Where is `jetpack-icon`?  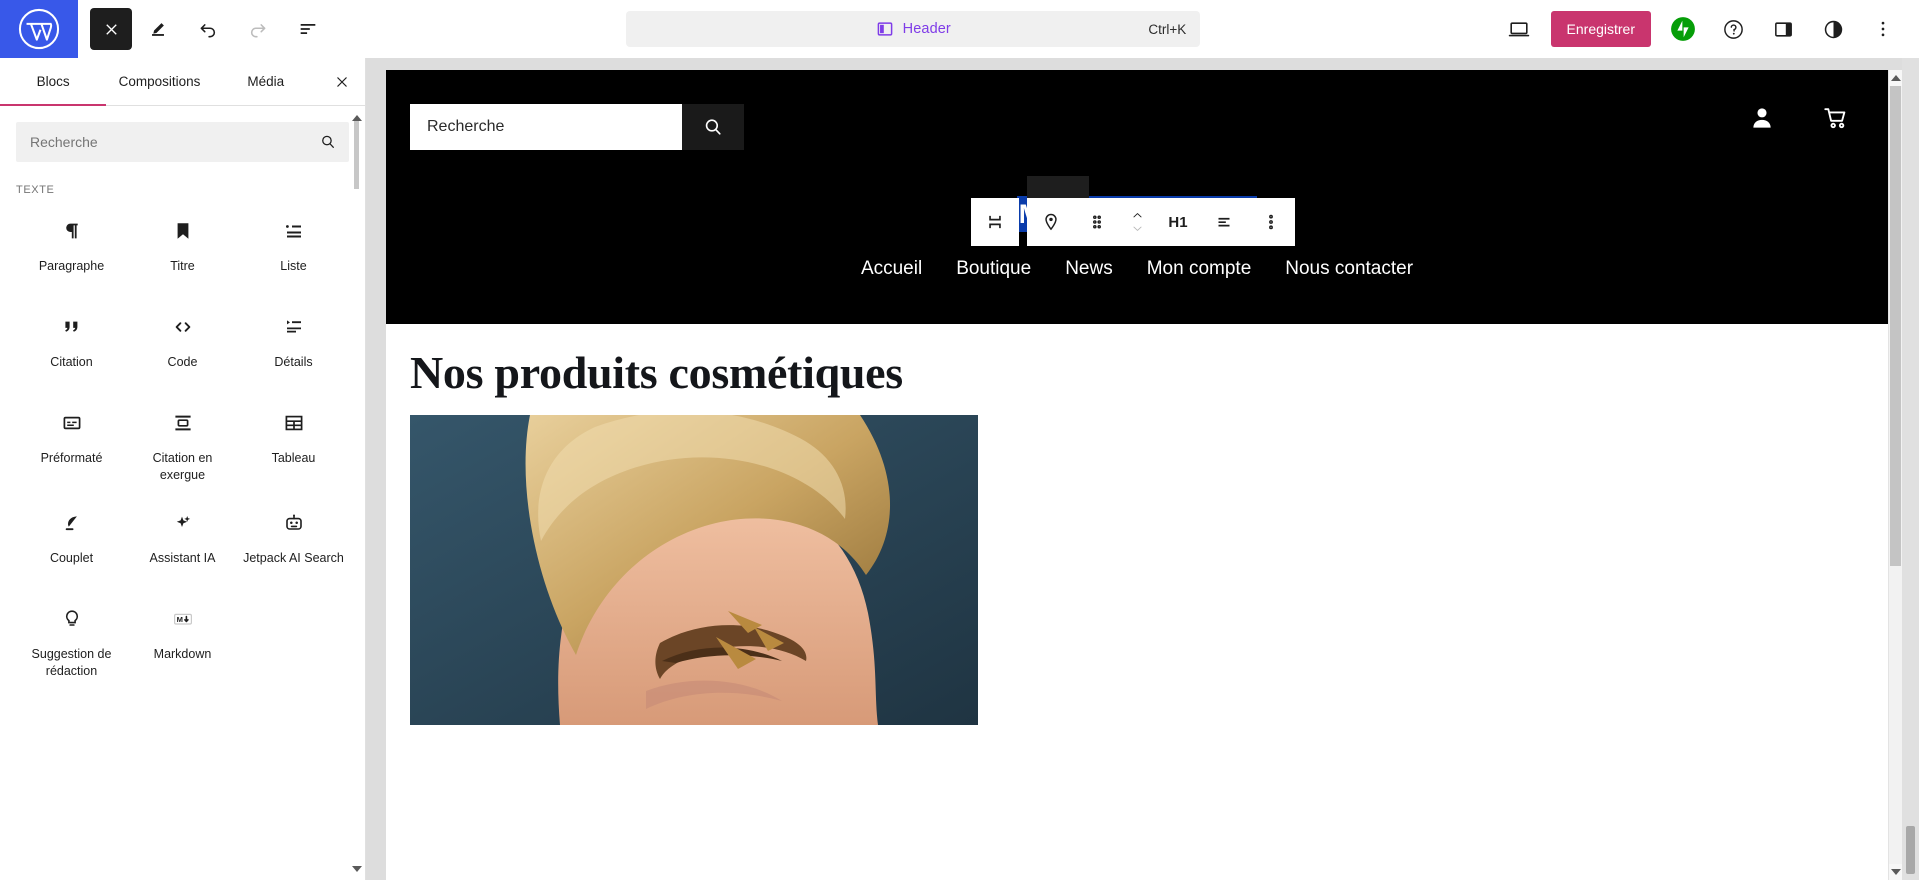
jetpack-icon is located at coordinates (1683, 29).